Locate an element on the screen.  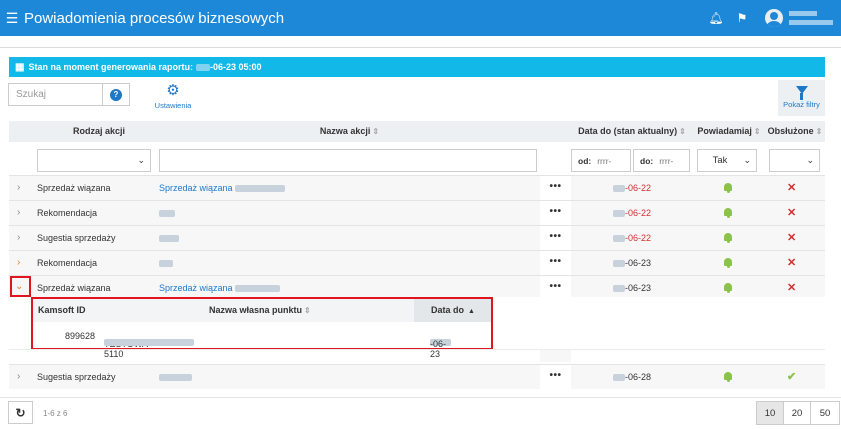
search-help-button: ? is located at coordinates (116, 94).